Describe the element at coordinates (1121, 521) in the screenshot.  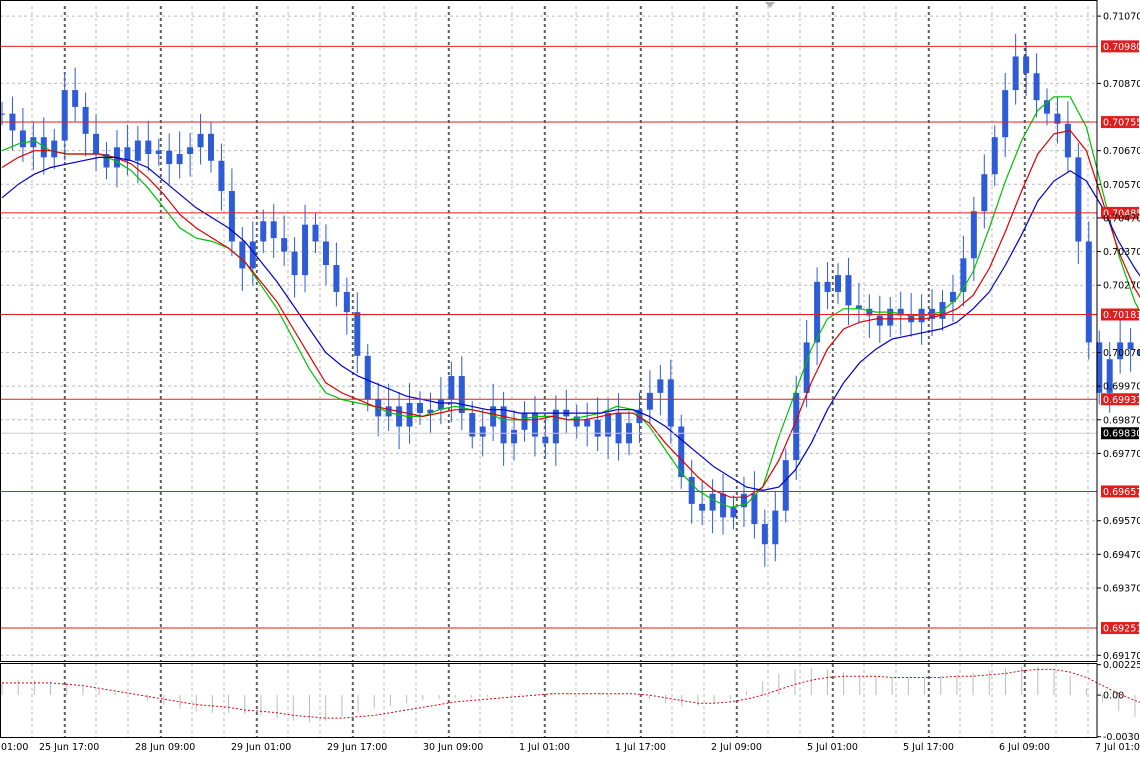
I see `price-tick-label: 0.69570` at that location.